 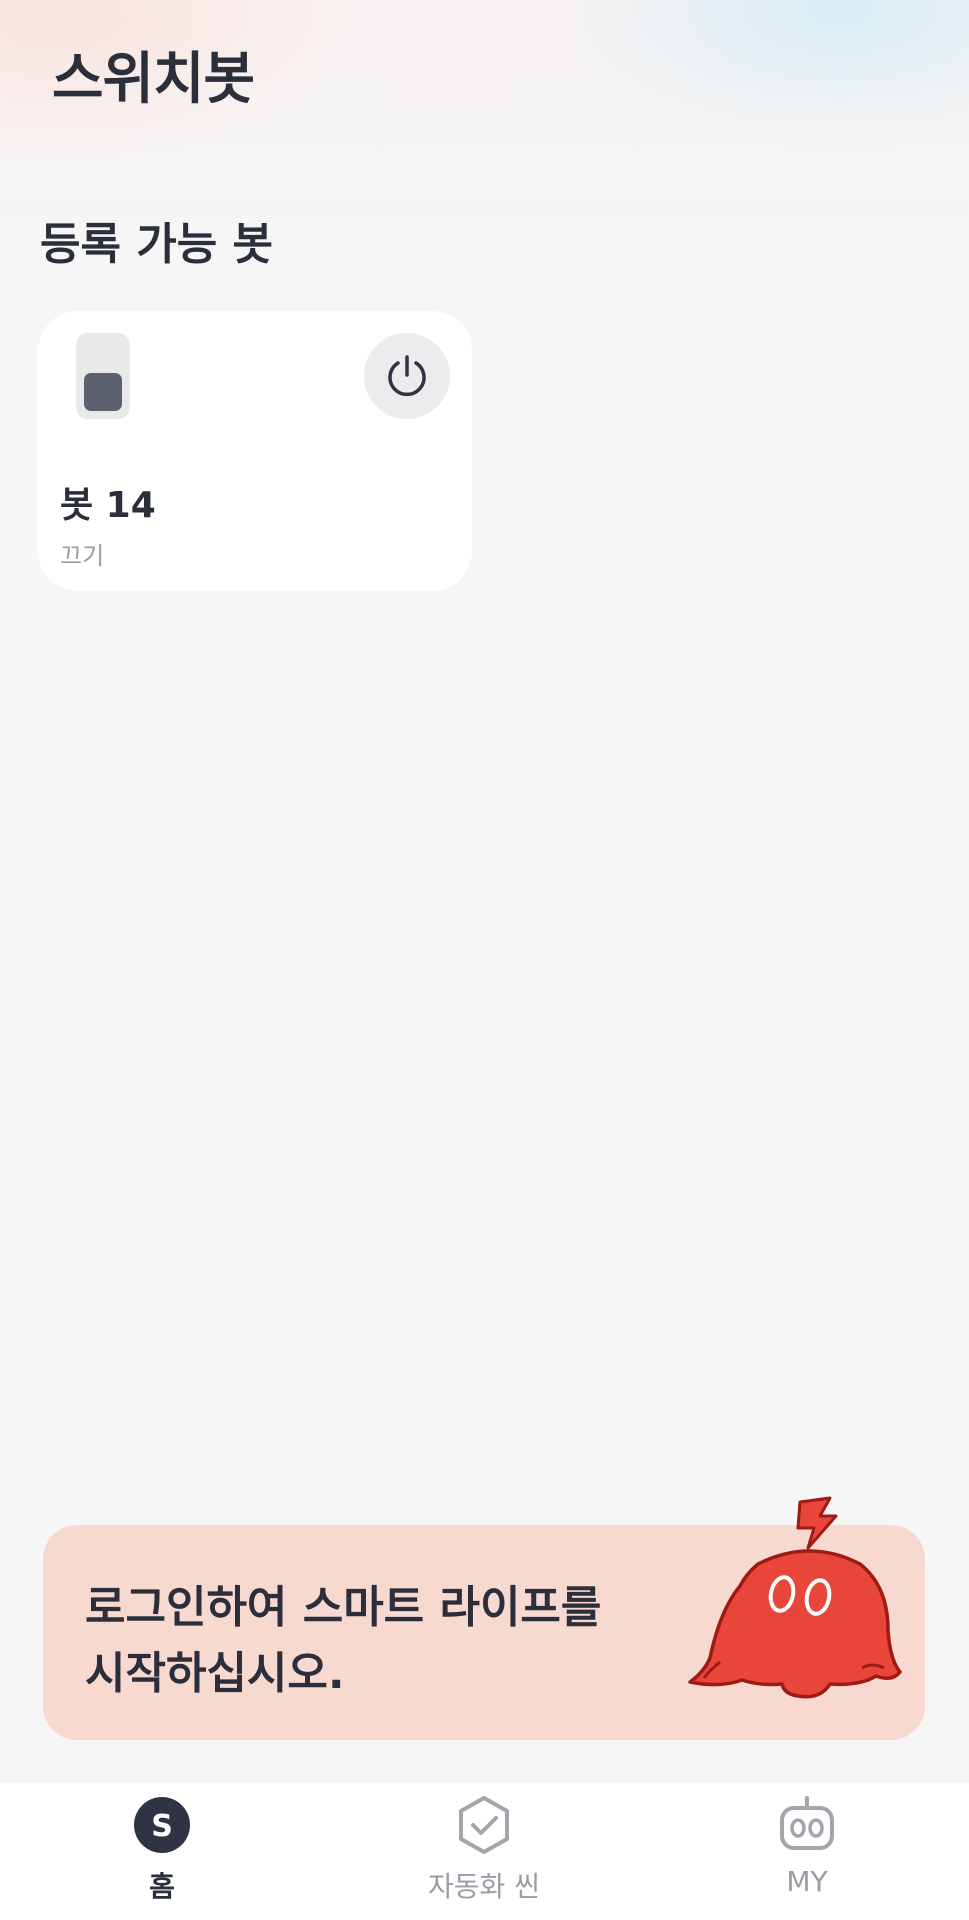 What do you see at coordinates (807, 1825) in the screenshot?
I see `robot-face-icon` at bounding box center [807, 1825].